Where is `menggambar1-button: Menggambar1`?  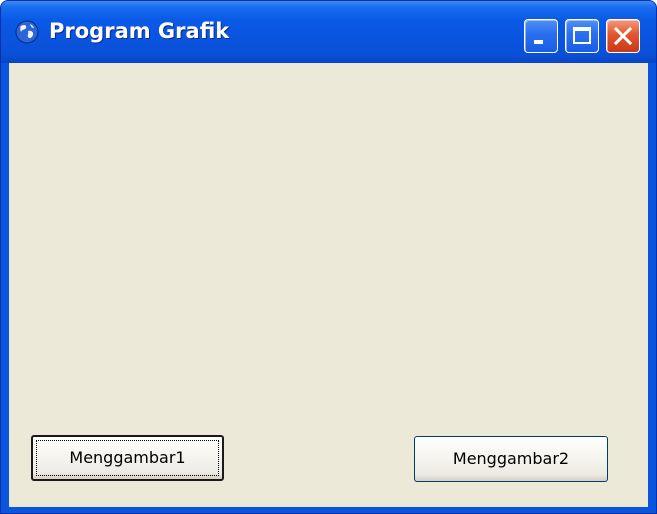
menggambar1-button: Menggambar1 is located at coordinates (127, 458).